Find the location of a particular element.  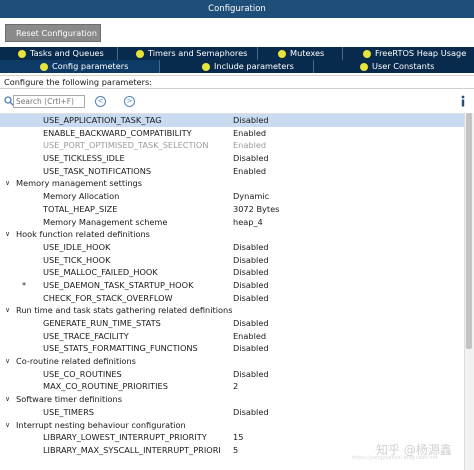

parameter-name: USE_TICKLESS_IDLE is located at coordinates (84, 158).